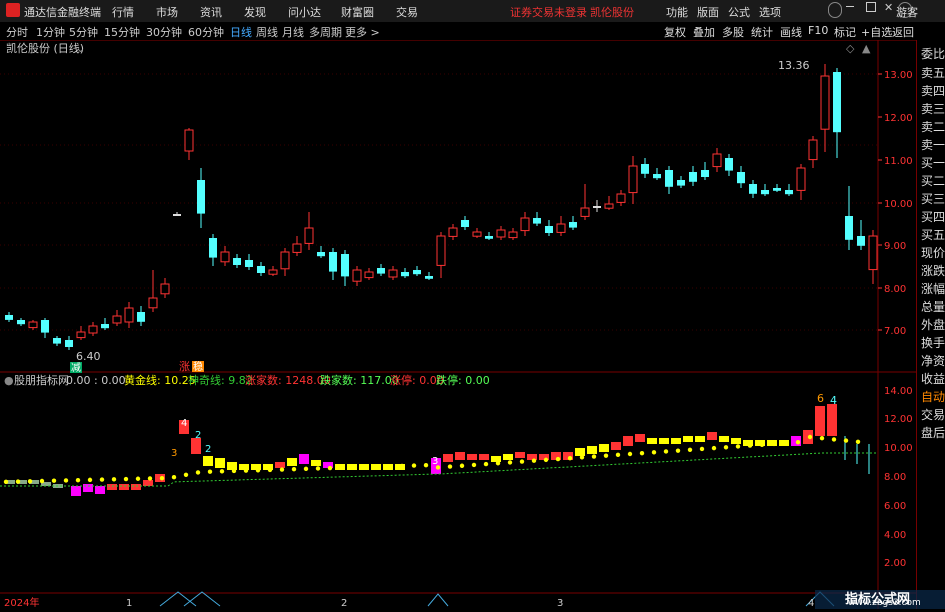  What do you see at coordinates (17, 32) in the screenshot?
I see `period-intraday: 分时` at bounding box center [17, 32].